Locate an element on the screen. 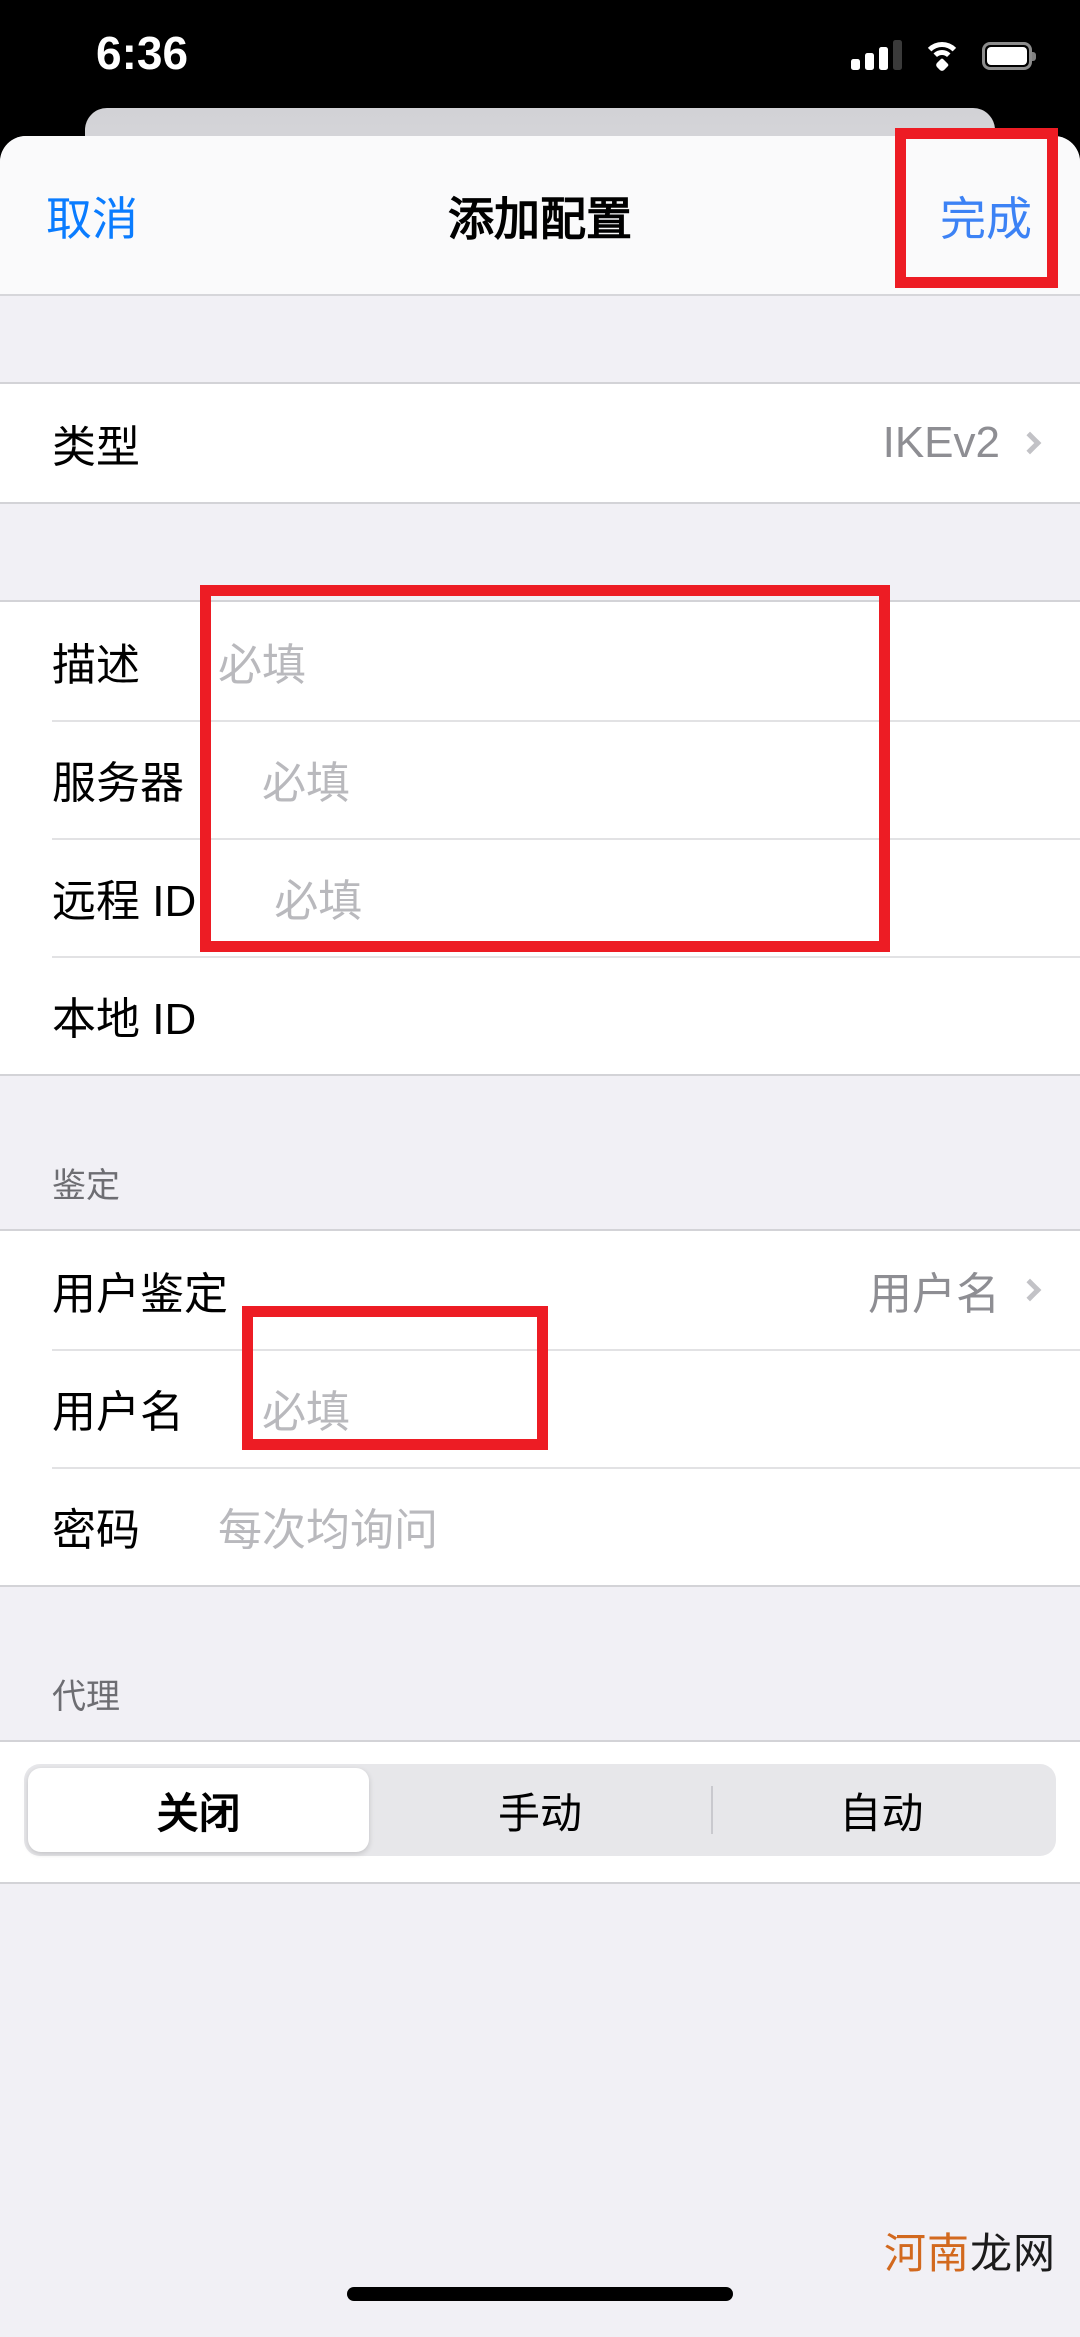  home-indicator is located at coordinates (540, 2294).